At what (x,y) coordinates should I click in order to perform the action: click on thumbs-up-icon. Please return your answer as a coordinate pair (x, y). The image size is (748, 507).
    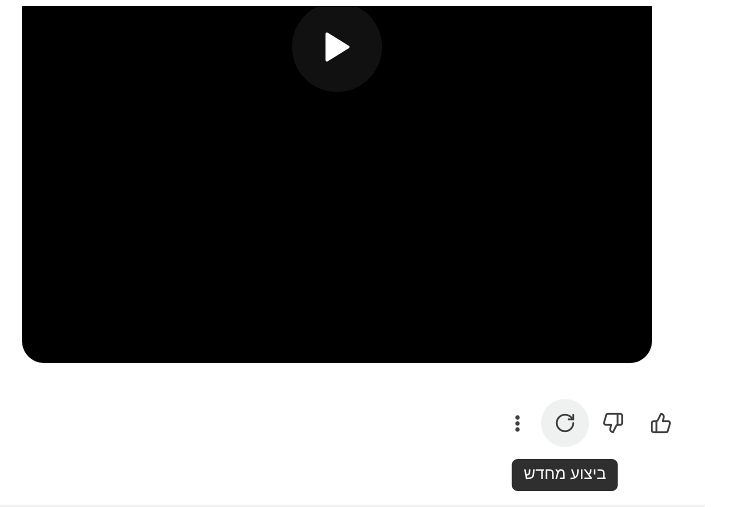
    Looking at the image, I should click on (661, 423).